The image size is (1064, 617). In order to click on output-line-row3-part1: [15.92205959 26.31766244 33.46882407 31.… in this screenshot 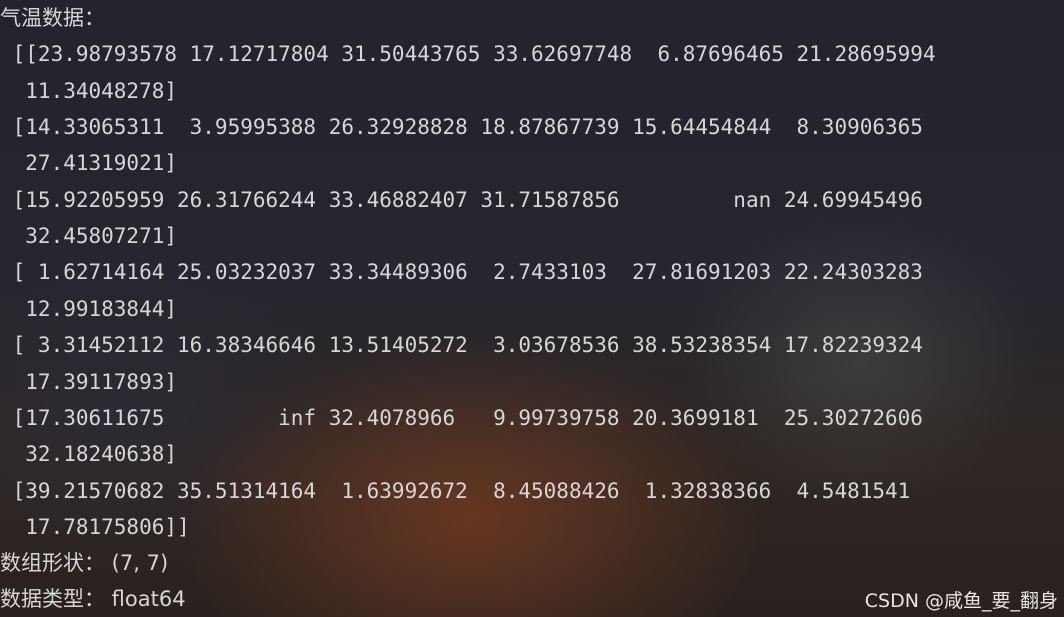, I will do `click(461, 200)`.